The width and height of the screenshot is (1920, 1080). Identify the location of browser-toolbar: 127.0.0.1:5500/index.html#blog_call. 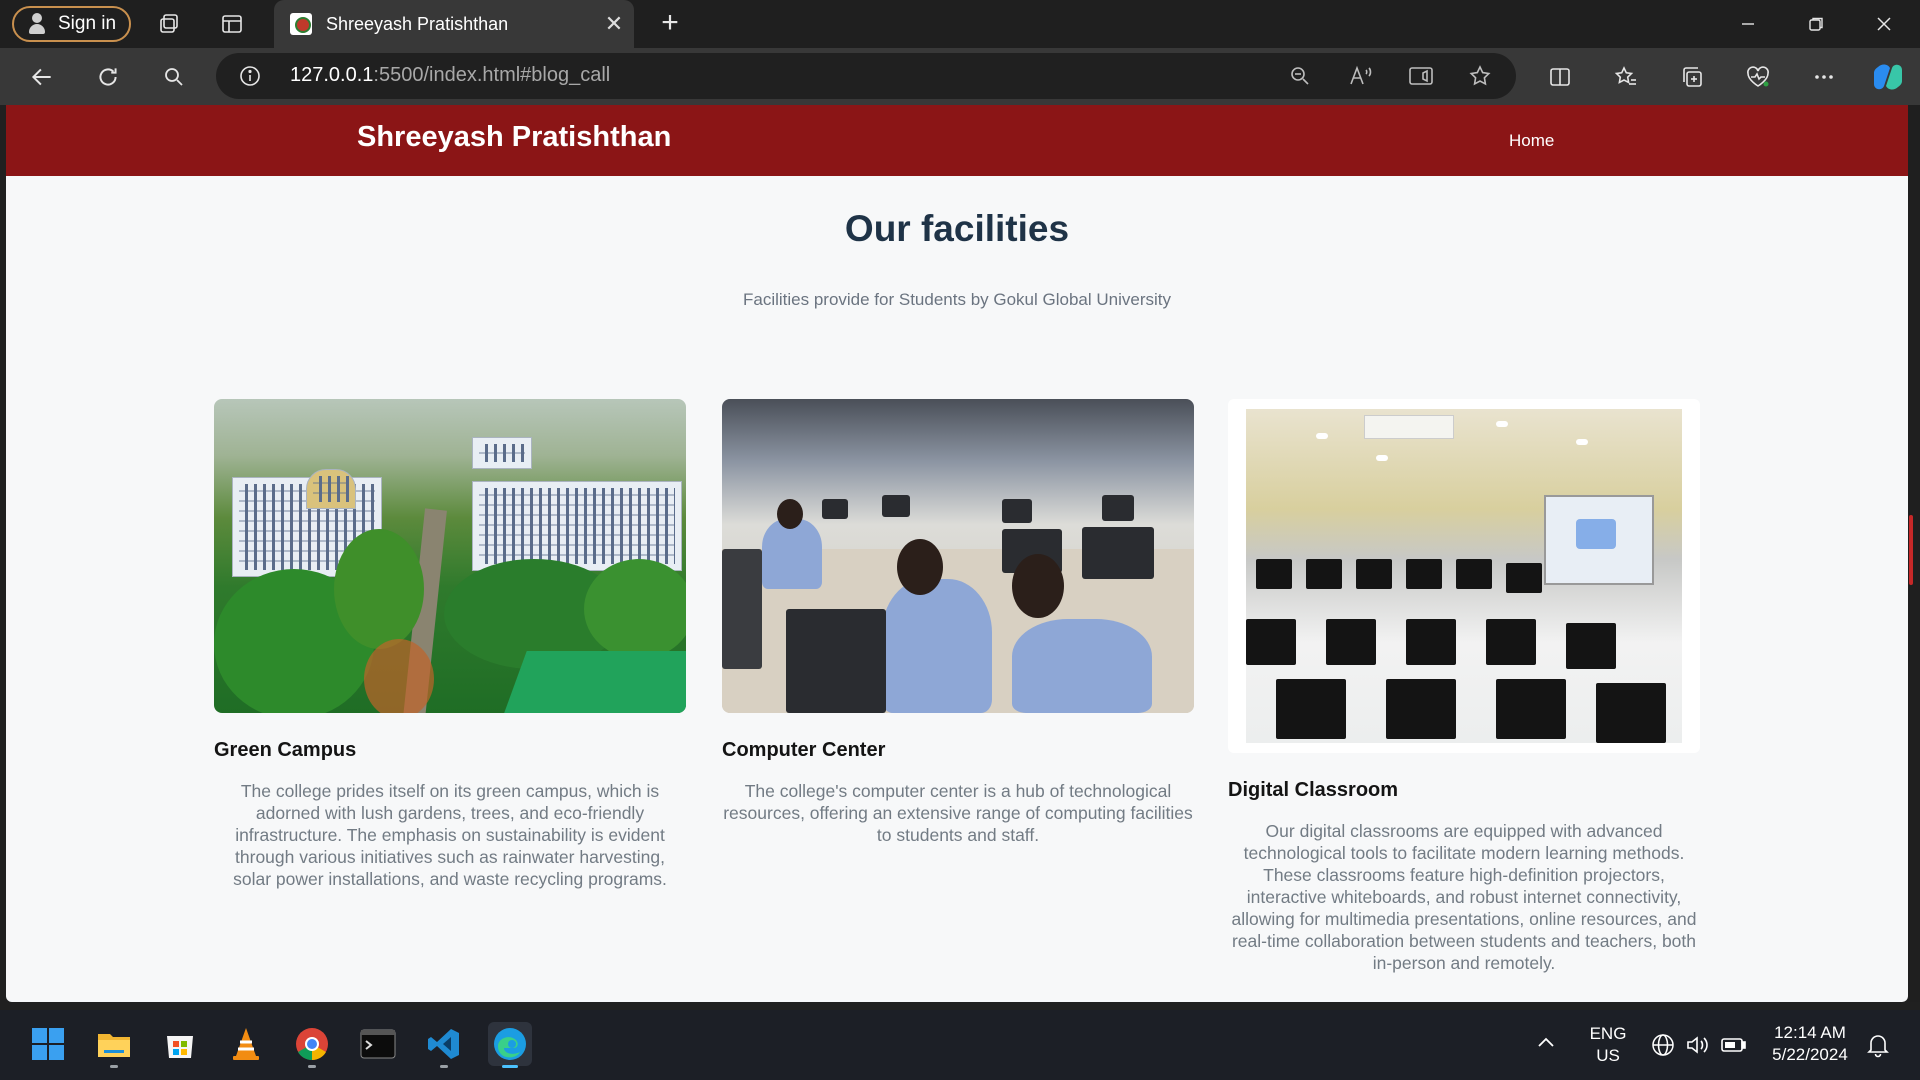
(960, 76).